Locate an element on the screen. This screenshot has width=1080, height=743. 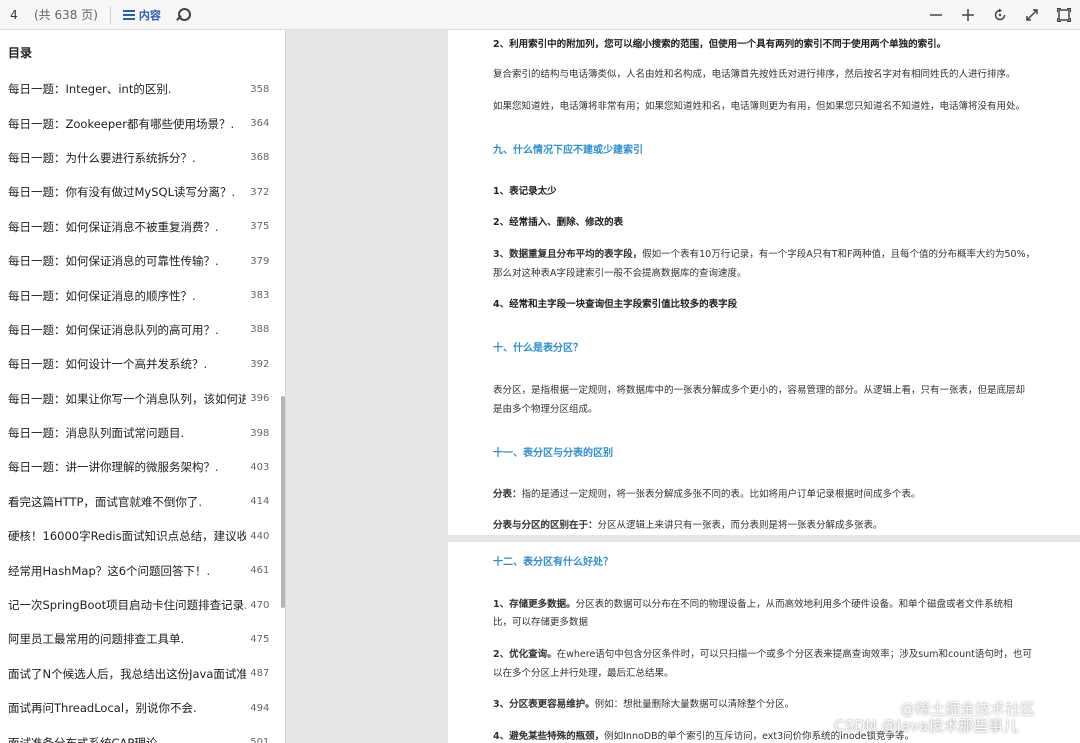
toc-item: 每日一题：如何保证消息的可靠性传输？. 379 is located at coordinates (140, 261).